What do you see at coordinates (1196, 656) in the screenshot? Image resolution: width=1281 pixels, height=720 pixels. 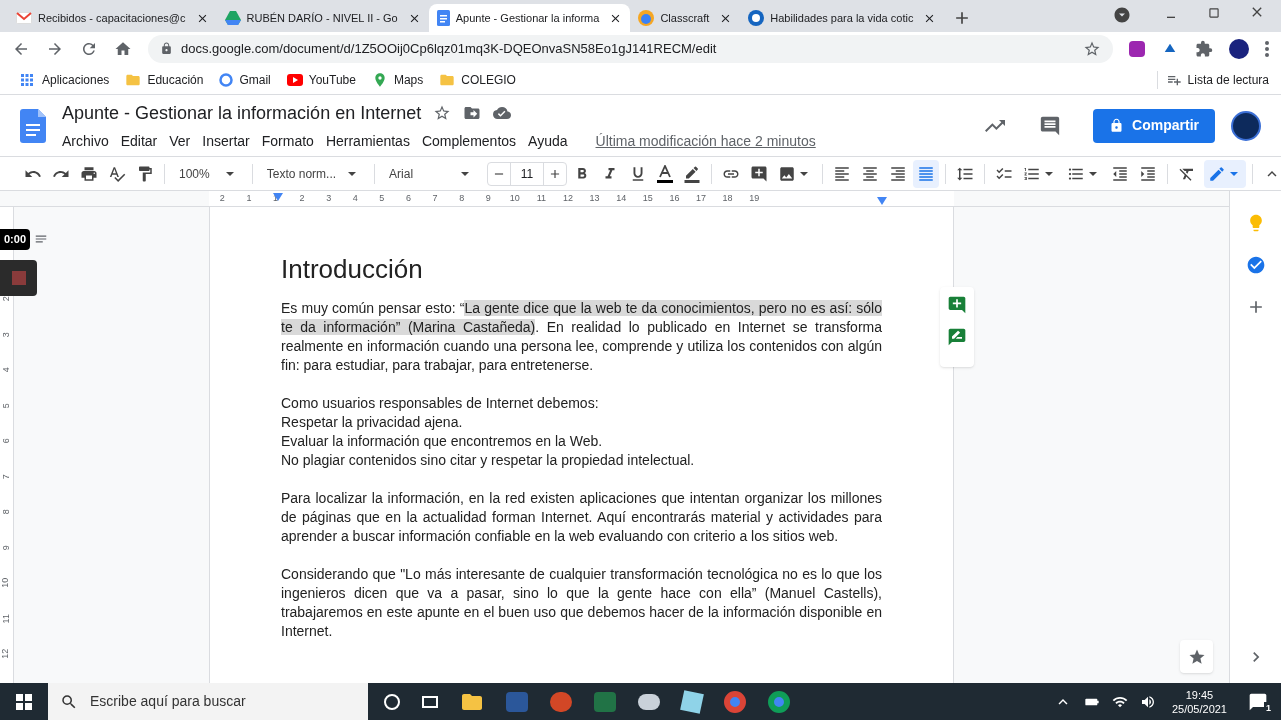 I see `explore-button` at bounding box center [1196, 656].